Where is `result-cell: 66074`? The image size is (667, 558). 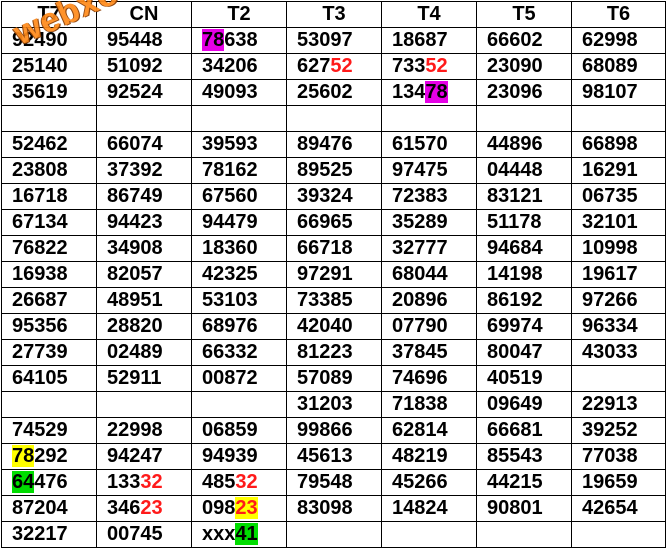 result-cell: 66074 is located at coordinates (144, 144).